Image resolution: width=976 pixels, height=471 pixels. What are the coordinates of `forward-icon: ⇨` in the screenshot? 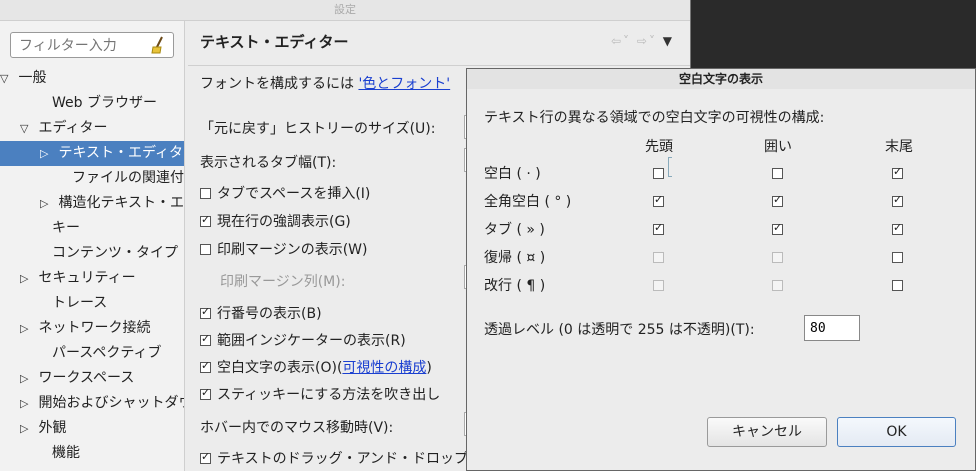 It's located at (643, 41).